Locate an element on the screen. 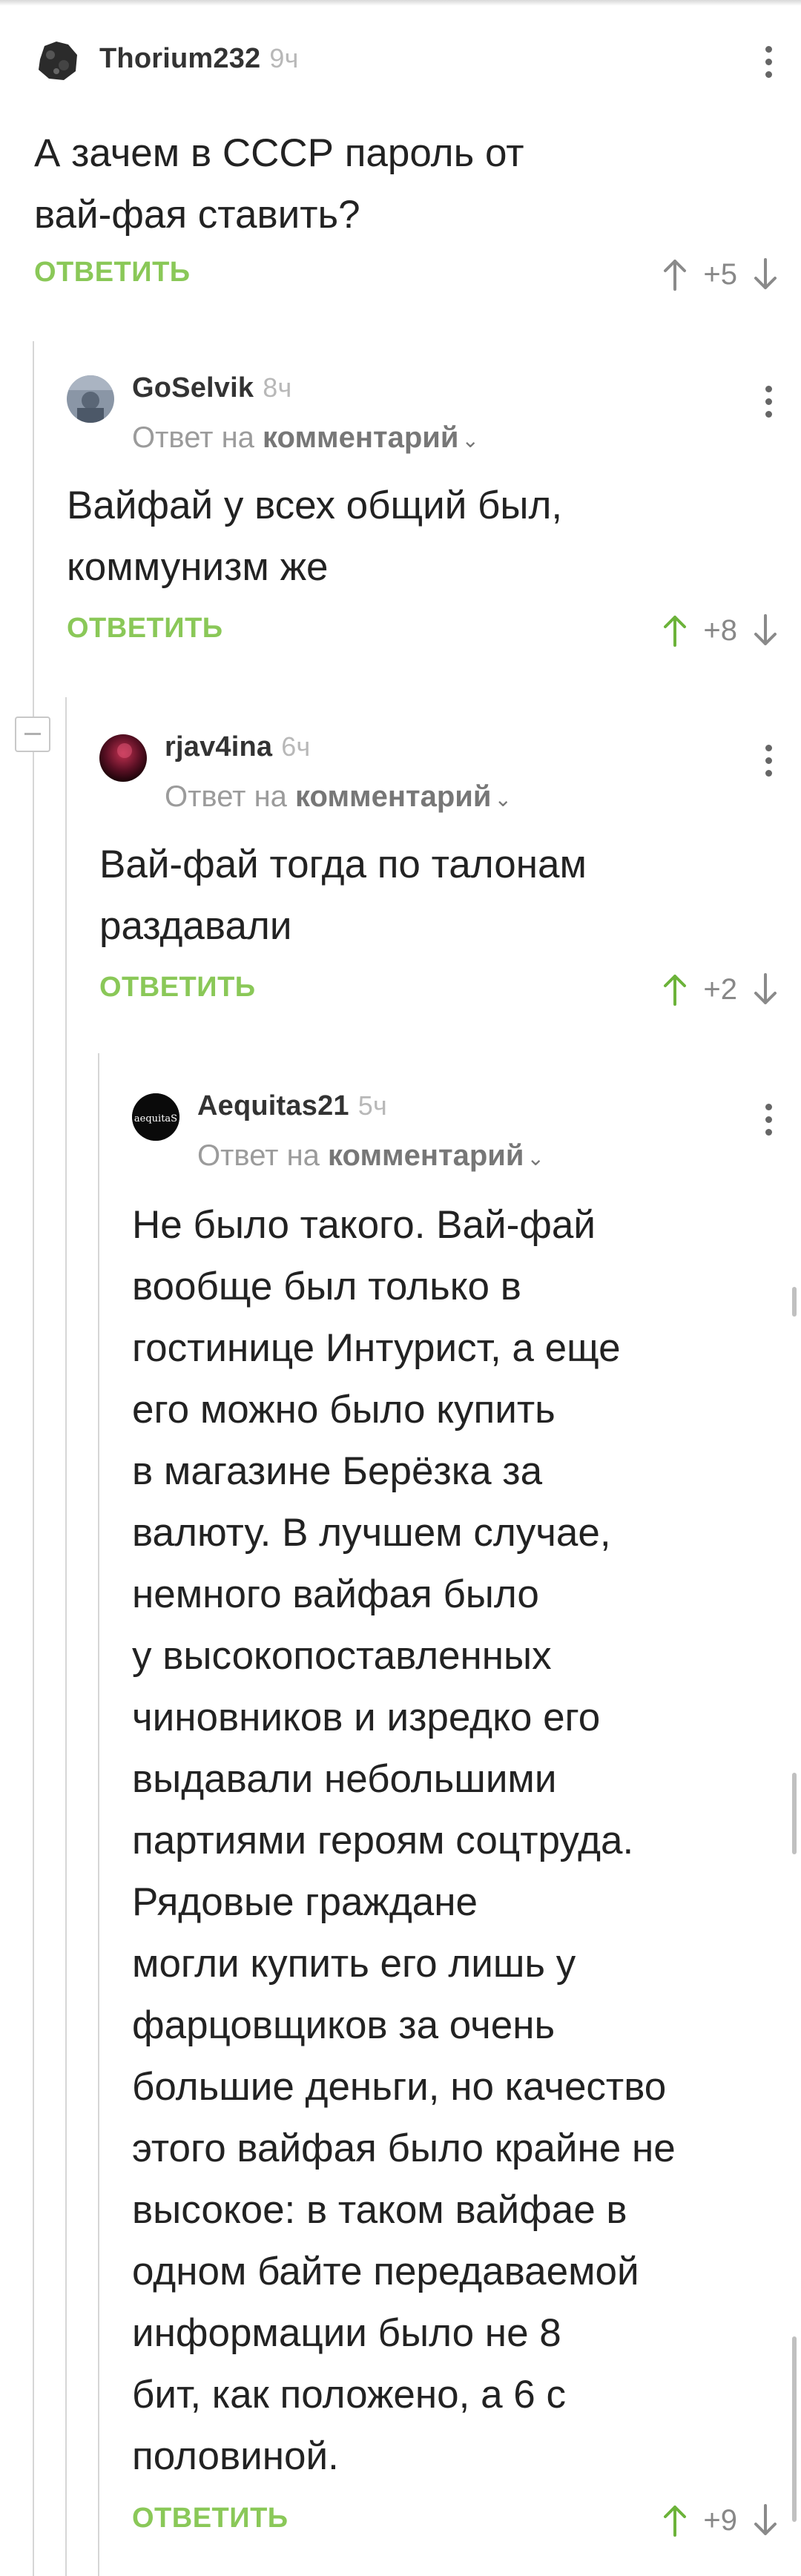 This screenshot has height=2576, width=801. comment-time: 9ч is located at coordinates (284, 58).